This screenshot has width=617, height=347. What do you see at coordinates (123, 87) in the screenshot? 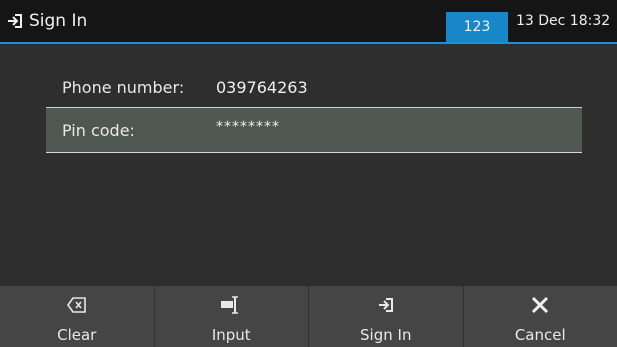
I see `phone-number-label: Phone number:` at bounding box center [123, 87].